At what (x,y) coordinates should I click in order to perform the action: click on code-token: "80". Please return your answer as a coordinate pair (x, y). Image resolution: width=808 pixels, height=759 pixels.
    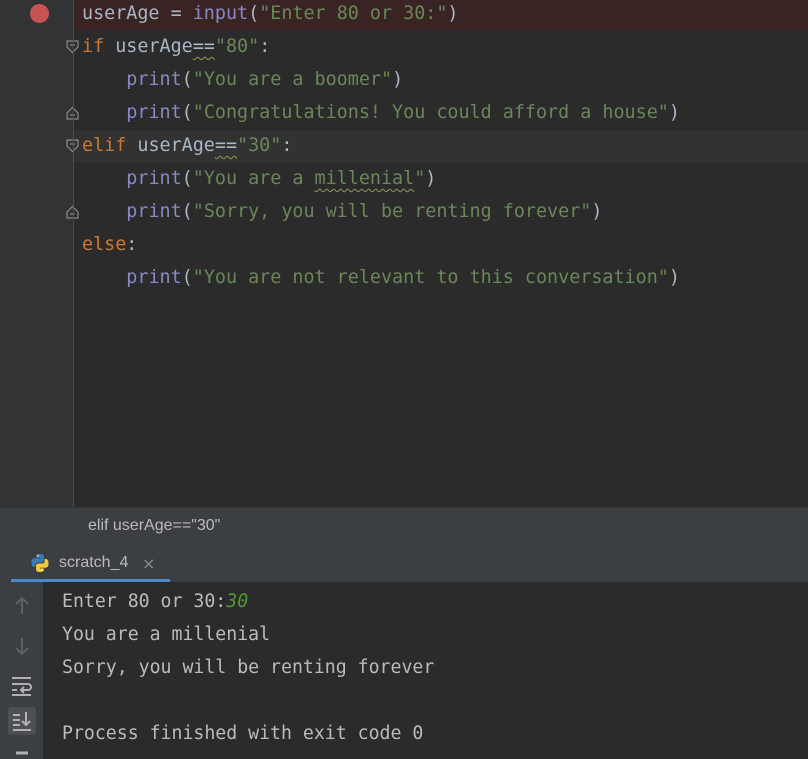
    Looking at the image, I should click on (237, 46).